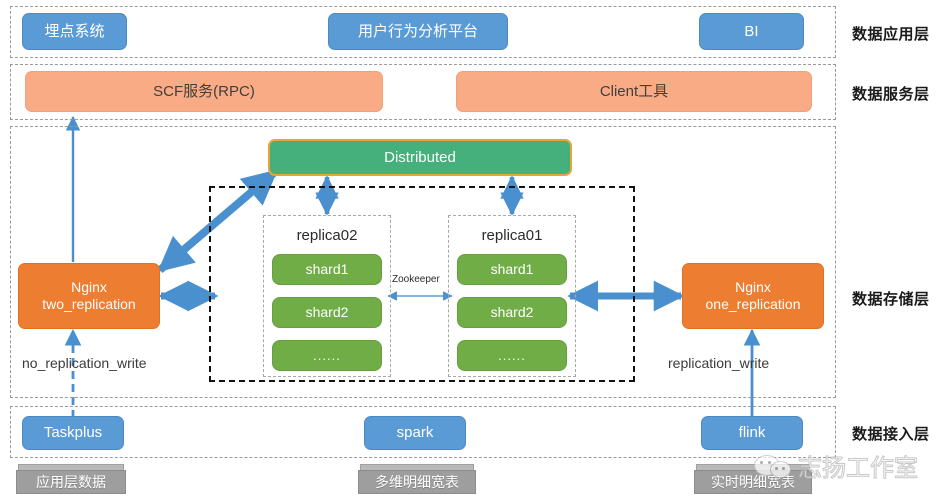  What do you see at coordinates (89, 296) in the screenshot?
I see `storage-node-nginx-two-replication: Nginx two_replication` at bounding box center [89, 296].